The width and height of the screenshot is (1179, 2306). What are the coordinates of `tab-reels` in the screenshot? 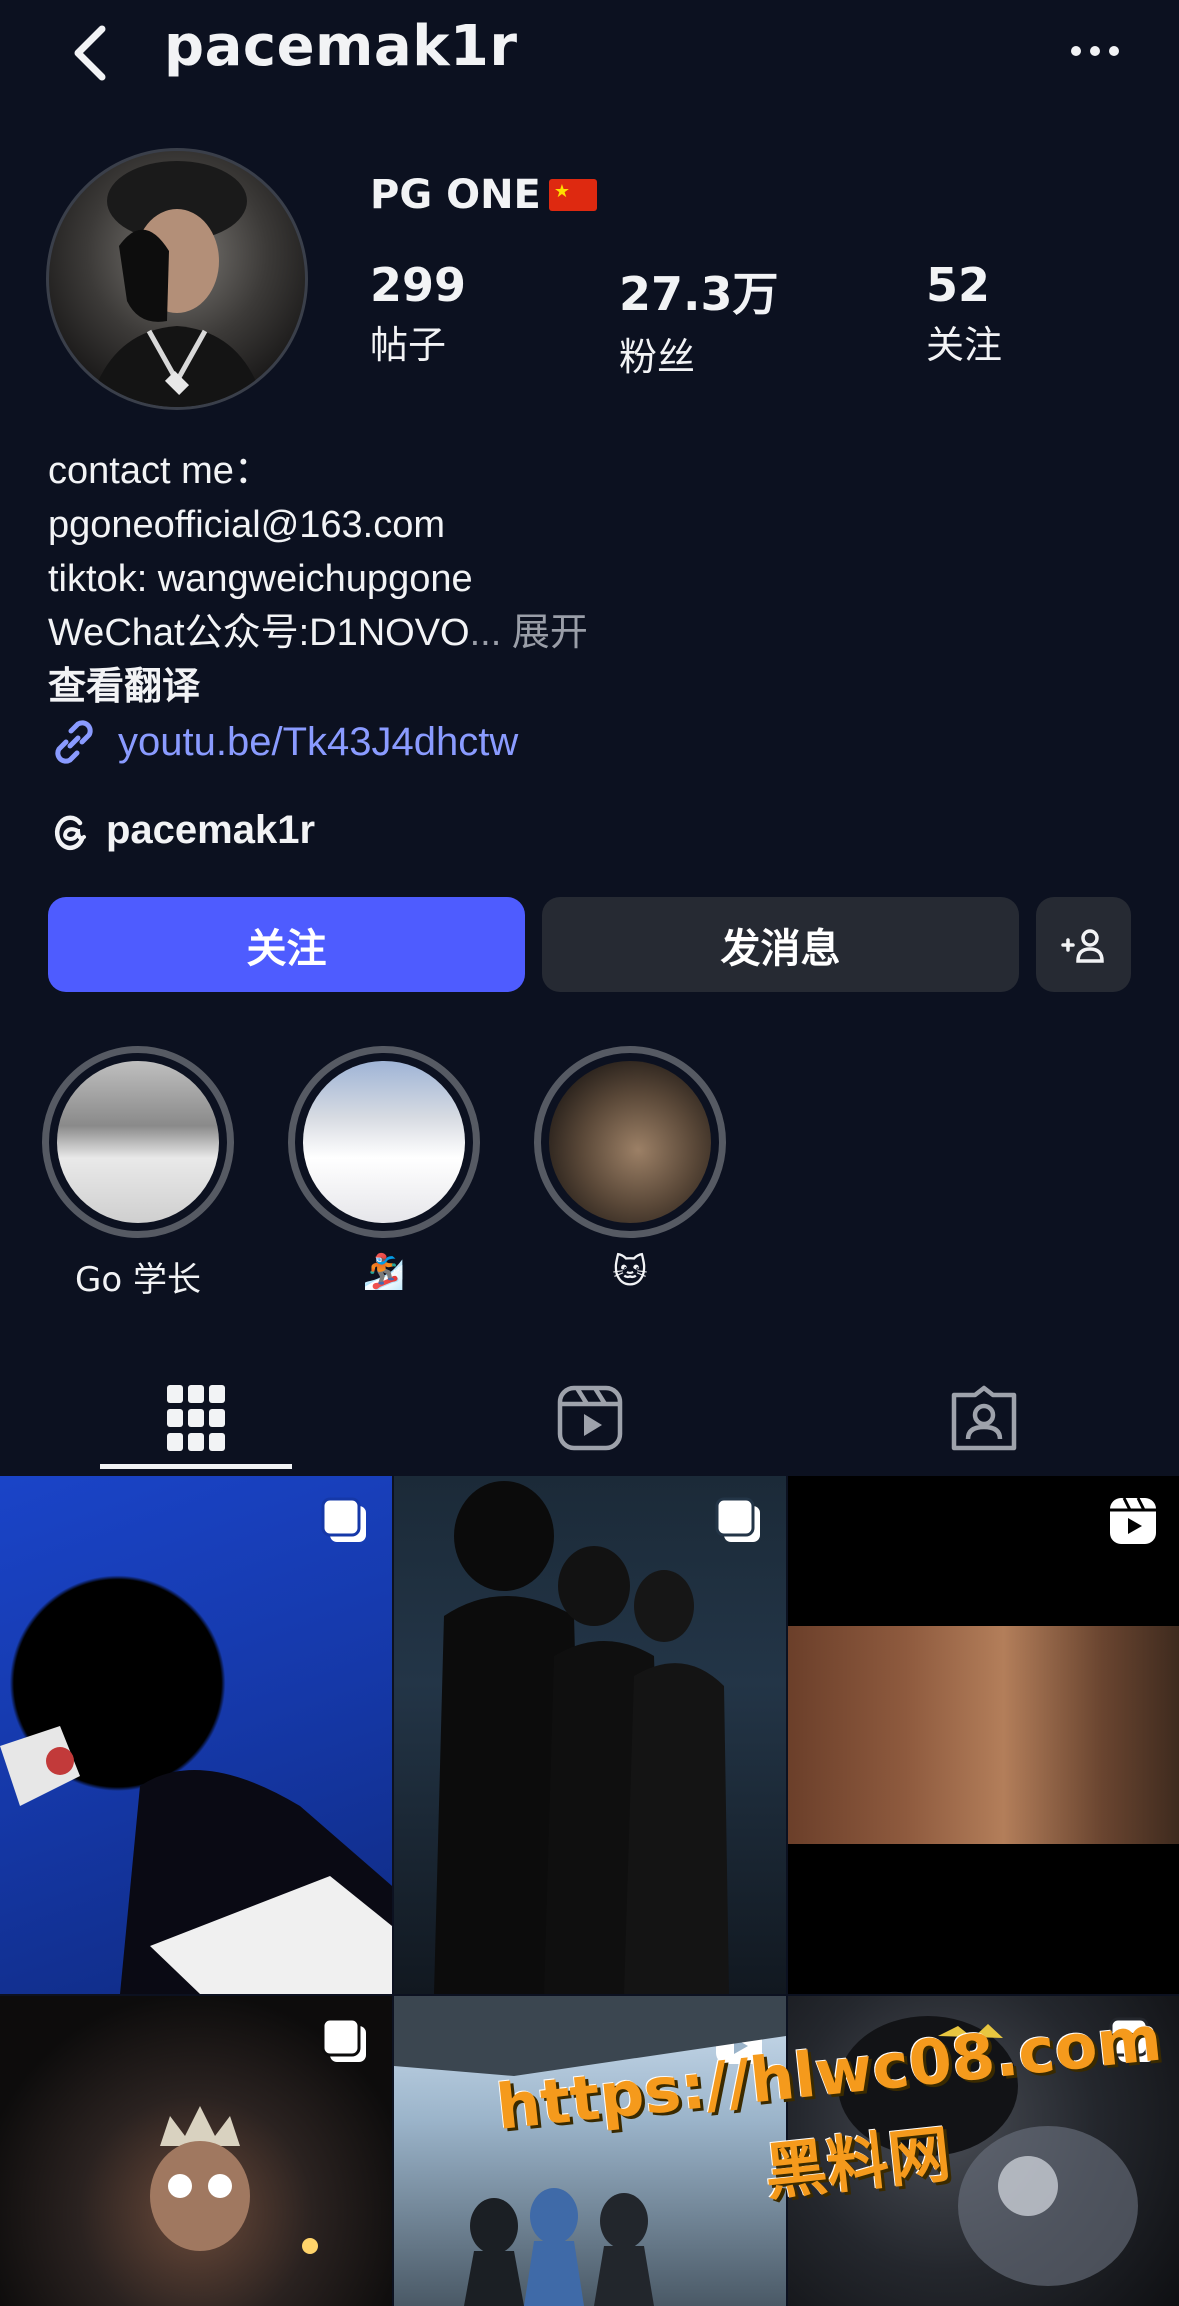 It's located at (590, 1418).